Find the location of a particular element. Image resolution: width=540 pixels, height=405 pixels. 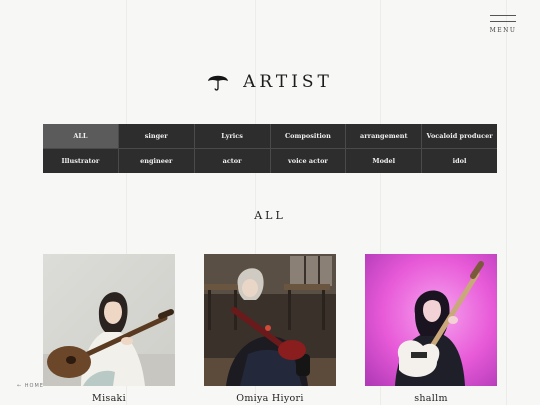

filter-illustrator: Illustrator is located at coordinates (80, 161).